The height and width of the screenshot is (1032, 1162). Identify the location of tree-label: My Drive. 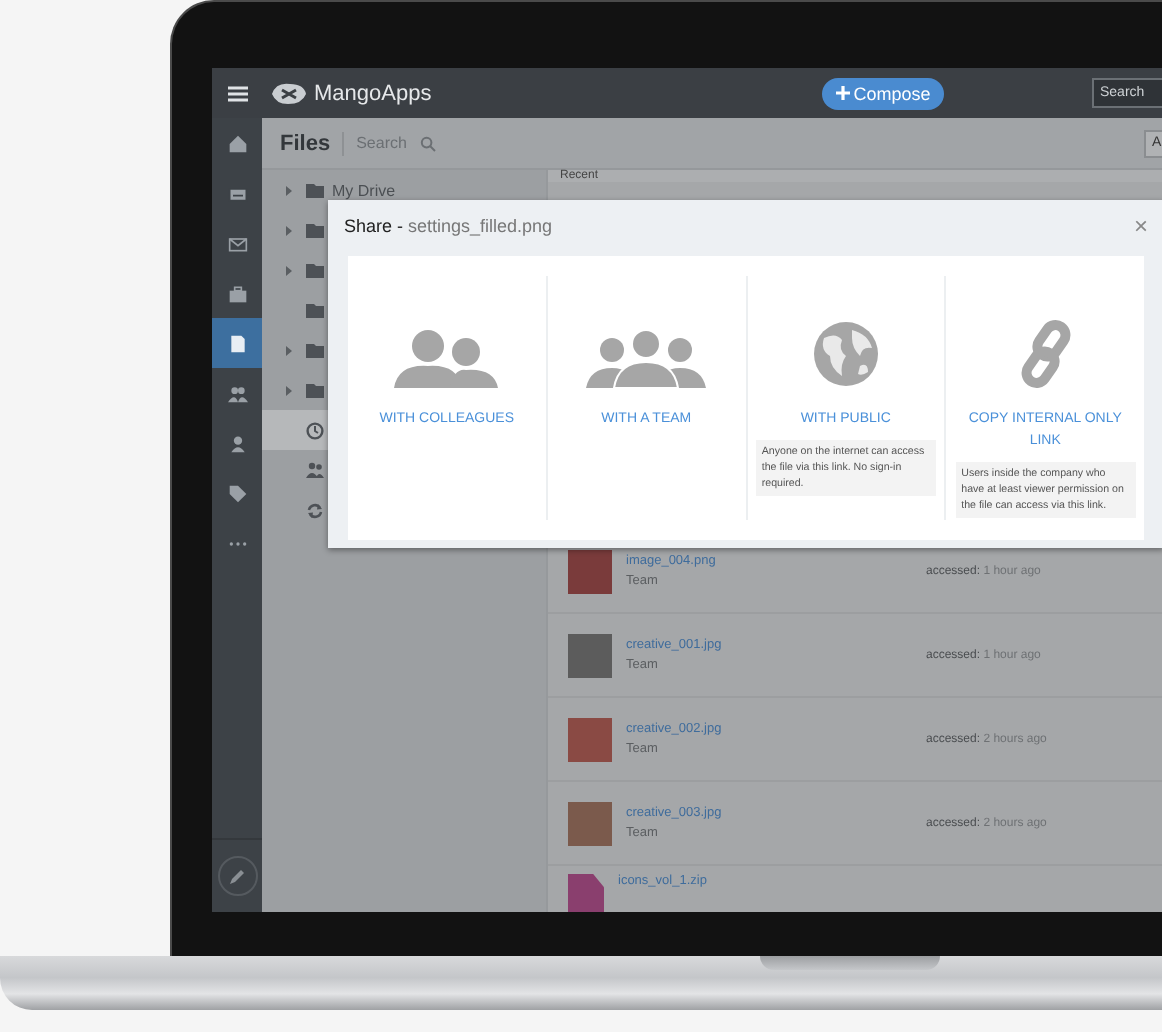
(364, 190).